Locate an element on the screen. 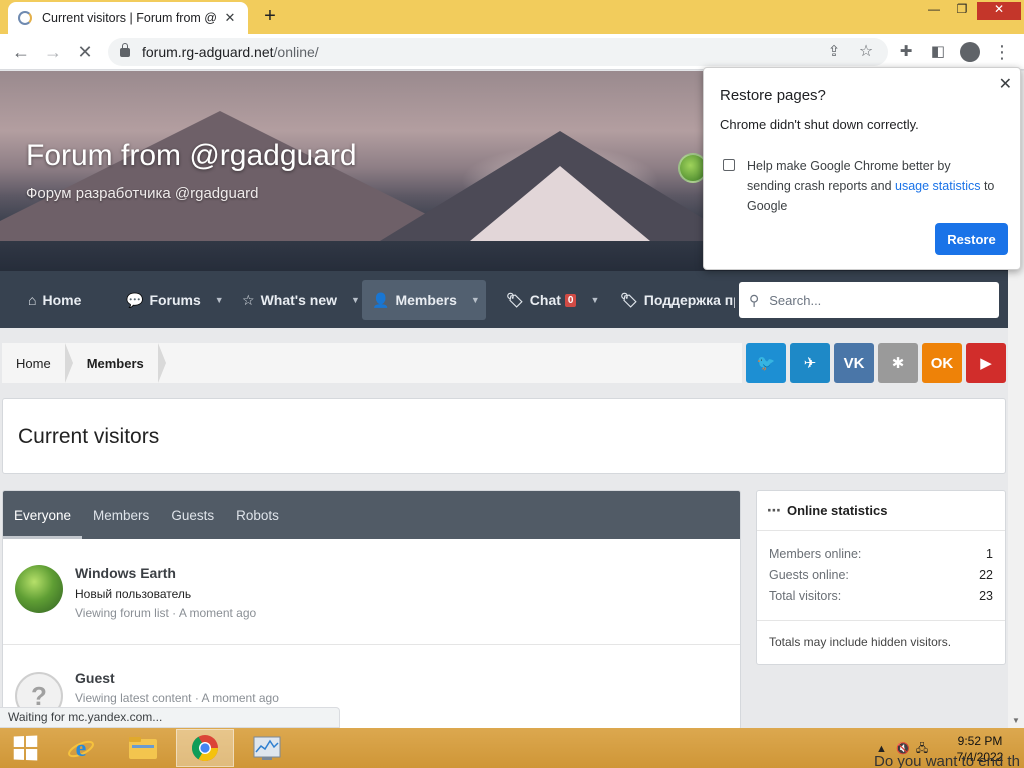  stat-label: Total visitors: is located at coordinates (805, 596).